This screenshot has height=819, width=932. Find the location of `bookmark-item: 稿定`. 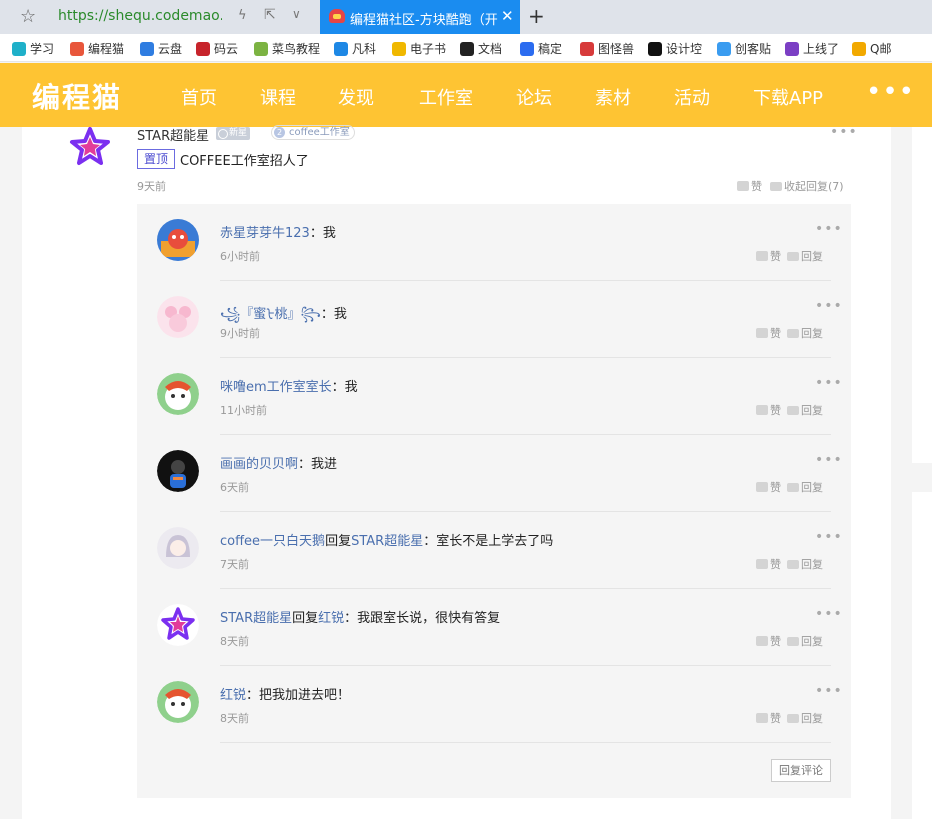

bookmark-item: 稿定 is located at coordinates (541, 48).